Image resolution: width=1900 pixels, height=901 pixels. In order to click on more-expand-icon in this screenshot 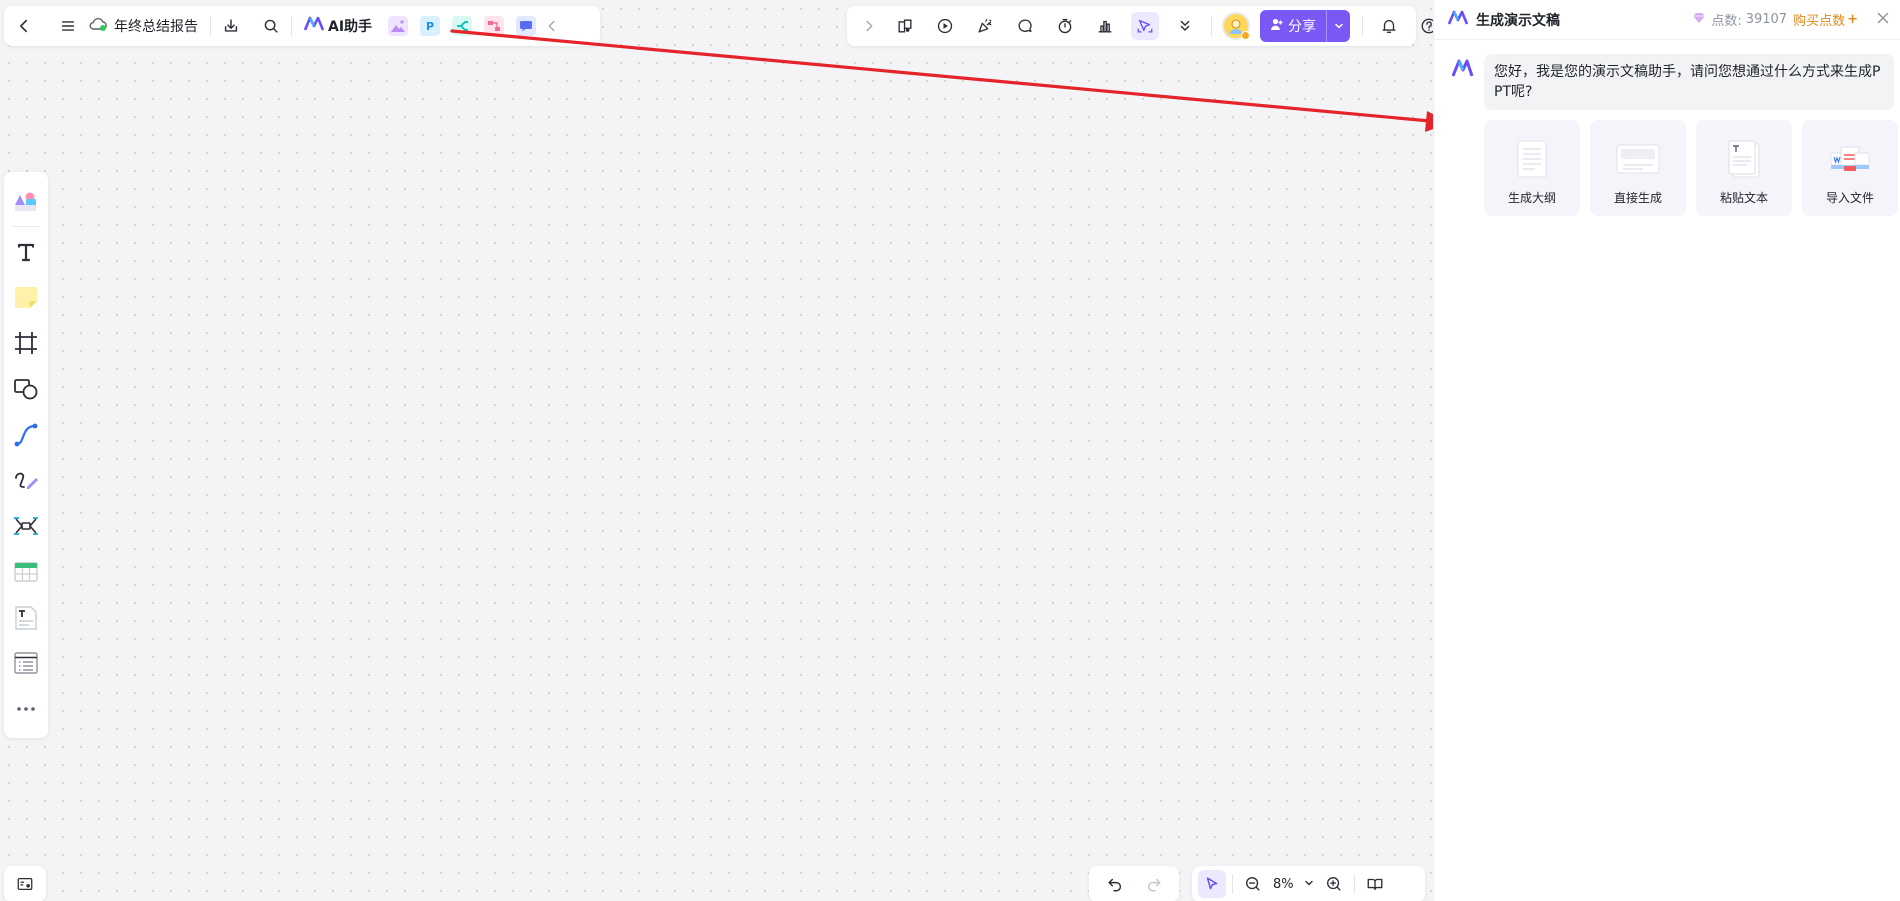, I will do `click(1185, 26)`.